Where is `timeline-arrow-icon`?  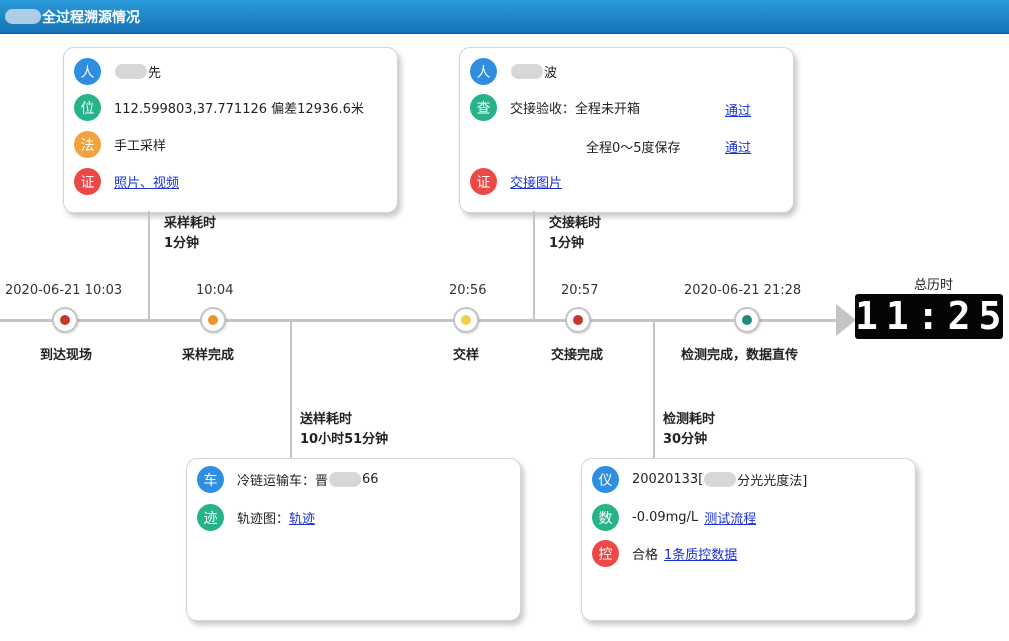
timeline-arrow-icon is located at coordinates (846, 320).